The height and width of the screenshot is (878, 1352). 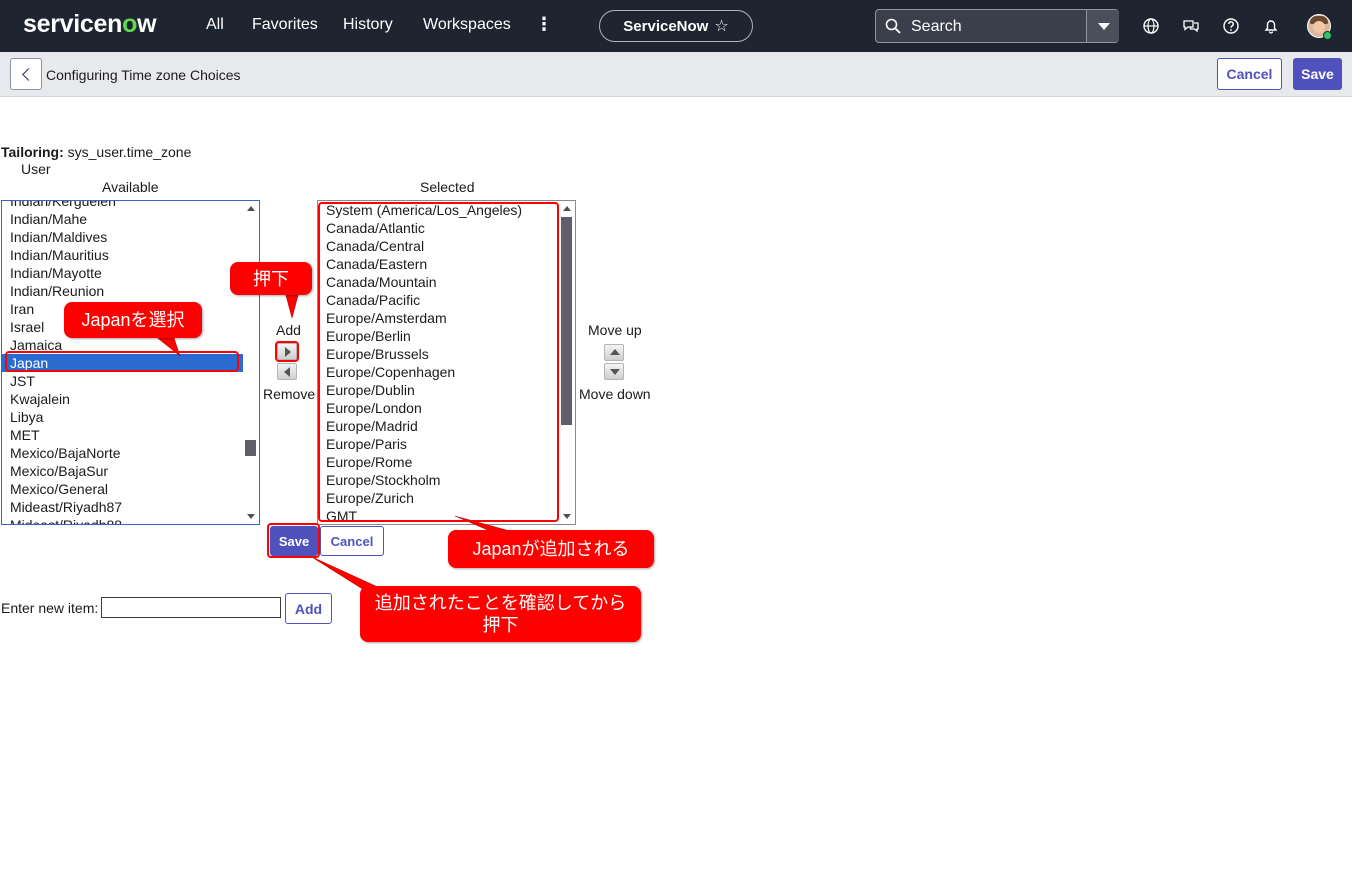 What do you see at coordinates (438, 426) in the screenshot?
I see `selected-option: Europe/Madrid` at bounding box center [438, 426].